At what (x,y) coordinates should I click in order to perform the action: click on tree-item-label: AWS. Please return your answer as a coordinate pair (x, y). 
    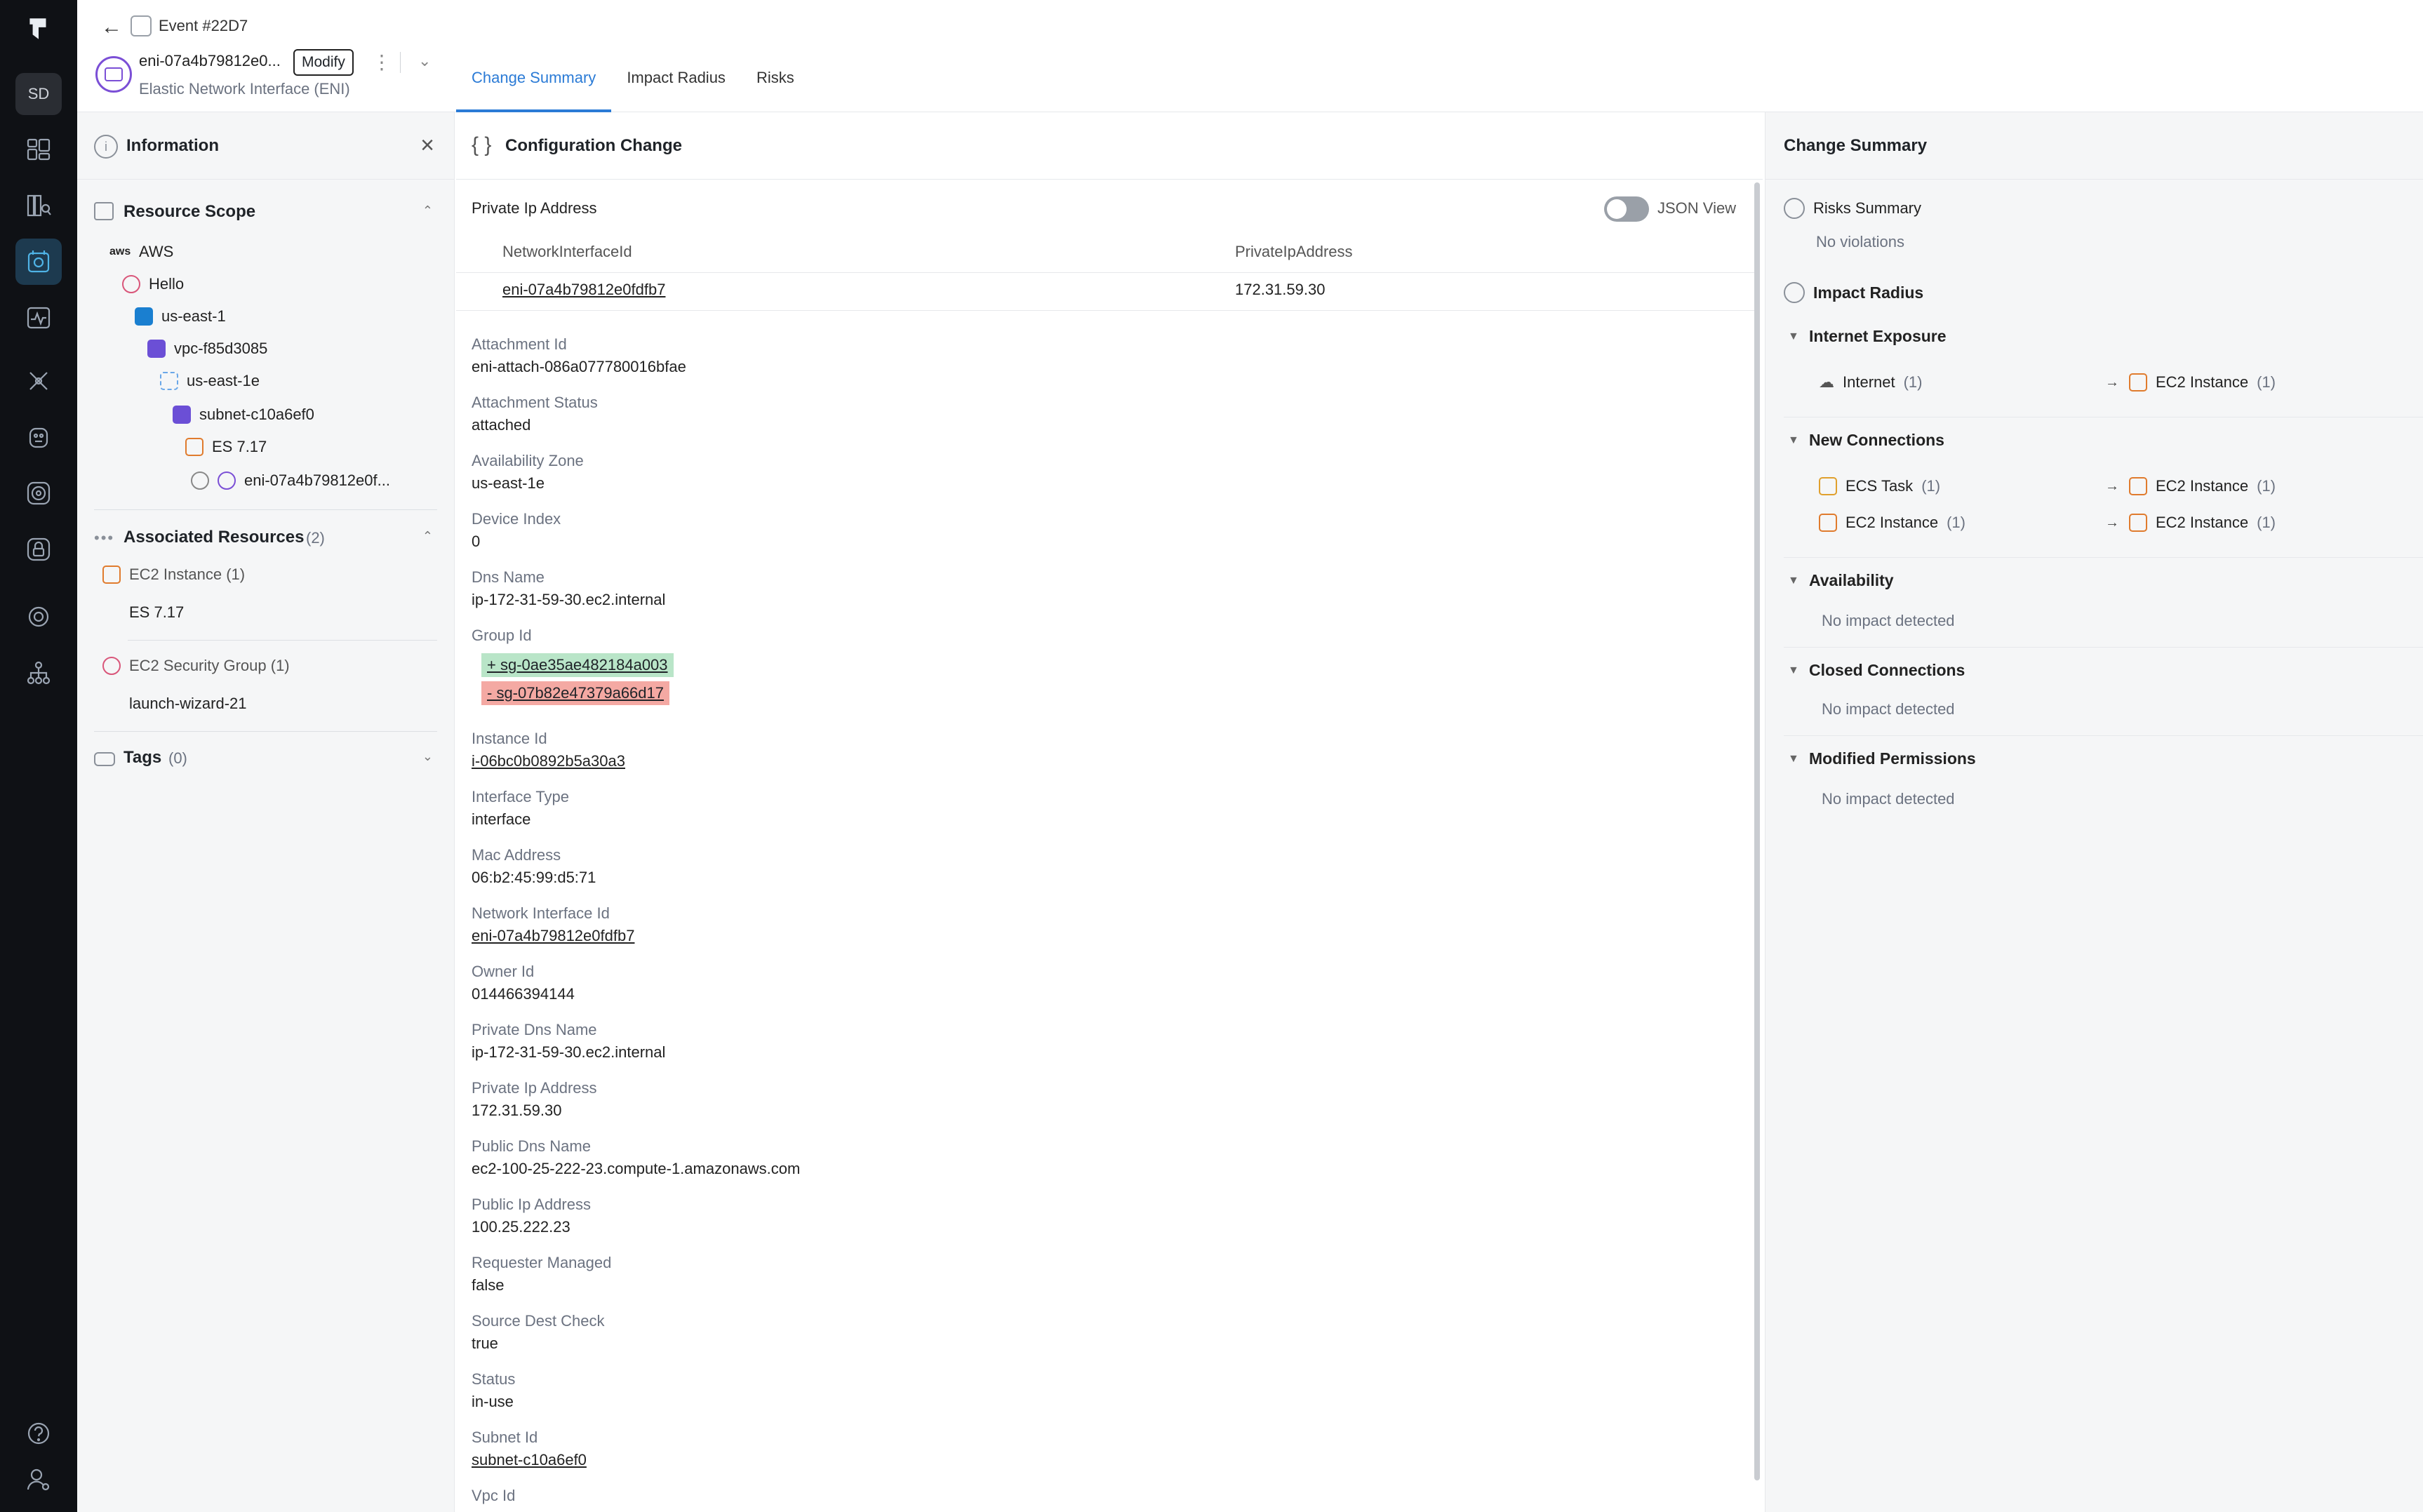
    Looking at the image, I should click on (156, 251).